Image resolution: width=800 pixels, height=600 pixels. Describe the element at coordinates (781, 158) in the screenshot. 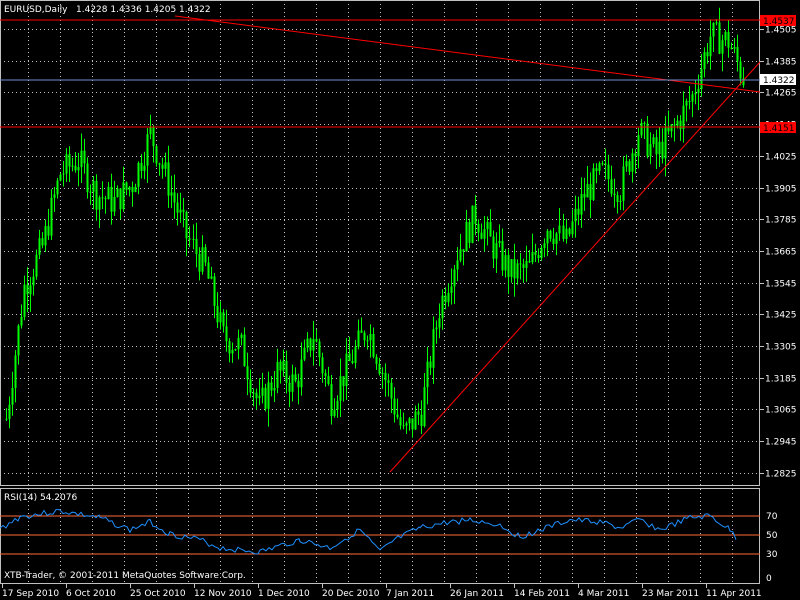

I see `price-tick-label: 1.4025` at that location.